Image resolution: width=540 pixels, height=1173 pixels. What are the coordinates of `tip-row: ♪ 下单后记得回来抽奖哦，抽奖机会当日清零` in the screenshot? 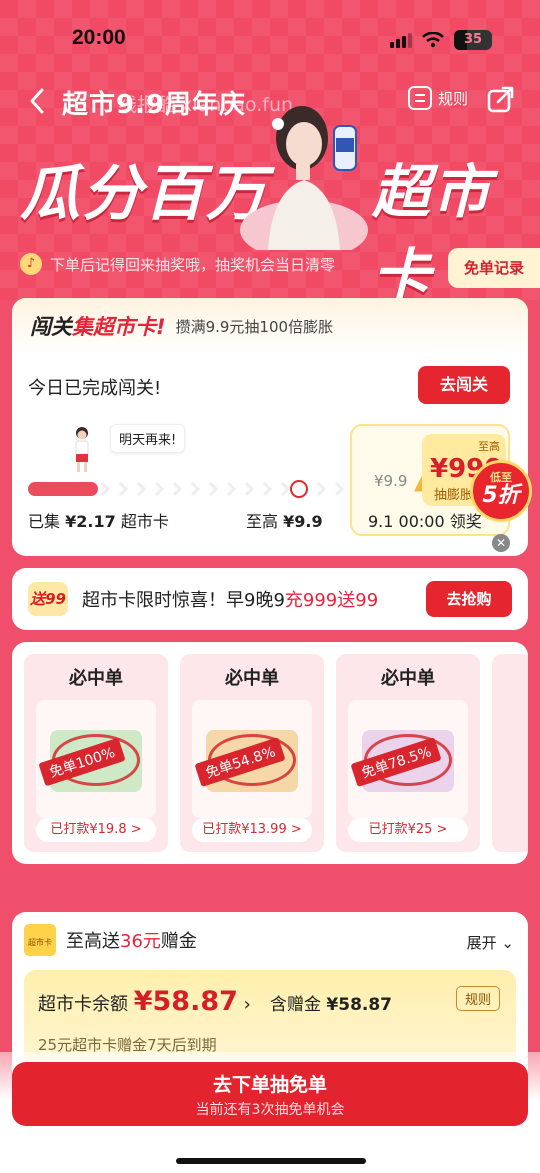 It's located at (177, 264).